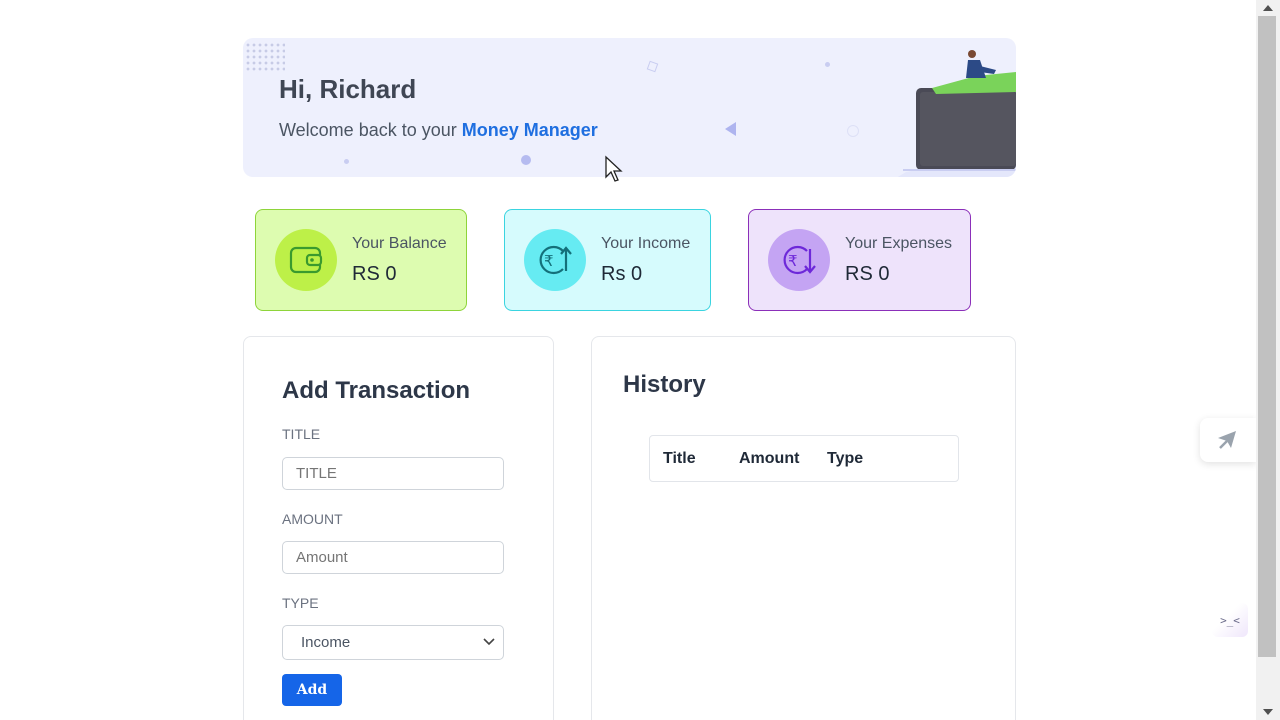 Image resolution: width=1280 pixels, height=720 pixels. Describe the element at coordinates (898, 260) in the screenshot. I see `expenses-info: Your Expenses RS 0` at that location.